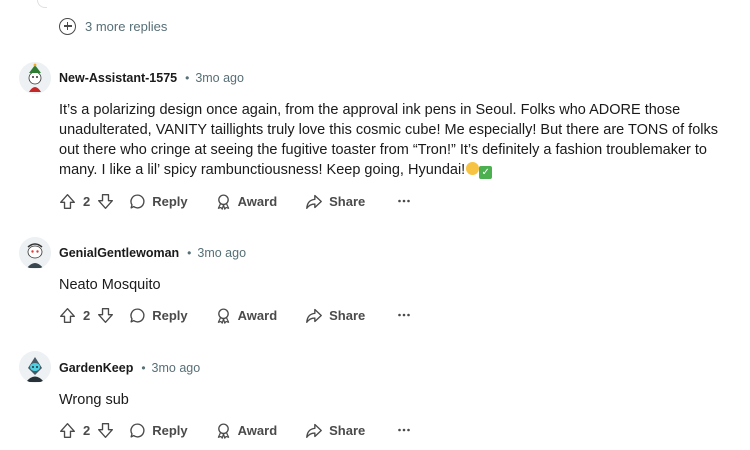 The height and width of the screenshot is (450, 750). Describe the element at coordinates (110, 285) in the screenshot. I see `comment-text: Neato Mosquito` at that location.